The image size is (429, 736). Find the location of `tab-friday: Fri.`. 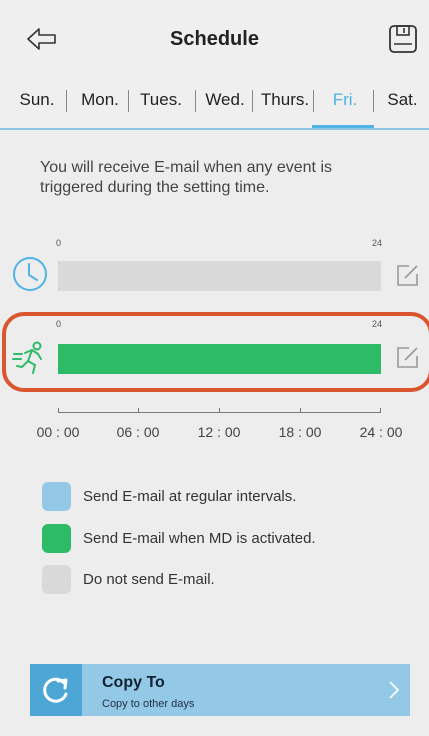

tab-friday: Fri. is located at coordinates (345, 105).